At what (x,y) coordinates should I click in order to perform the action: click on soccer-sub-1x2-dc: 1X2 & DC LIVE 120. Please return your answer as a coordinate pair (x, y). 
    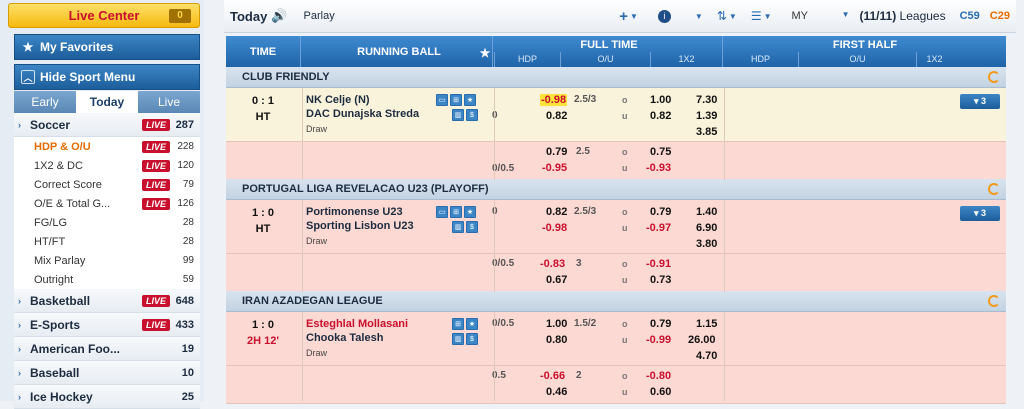
    Looking at the image, I should click on (107, 165).